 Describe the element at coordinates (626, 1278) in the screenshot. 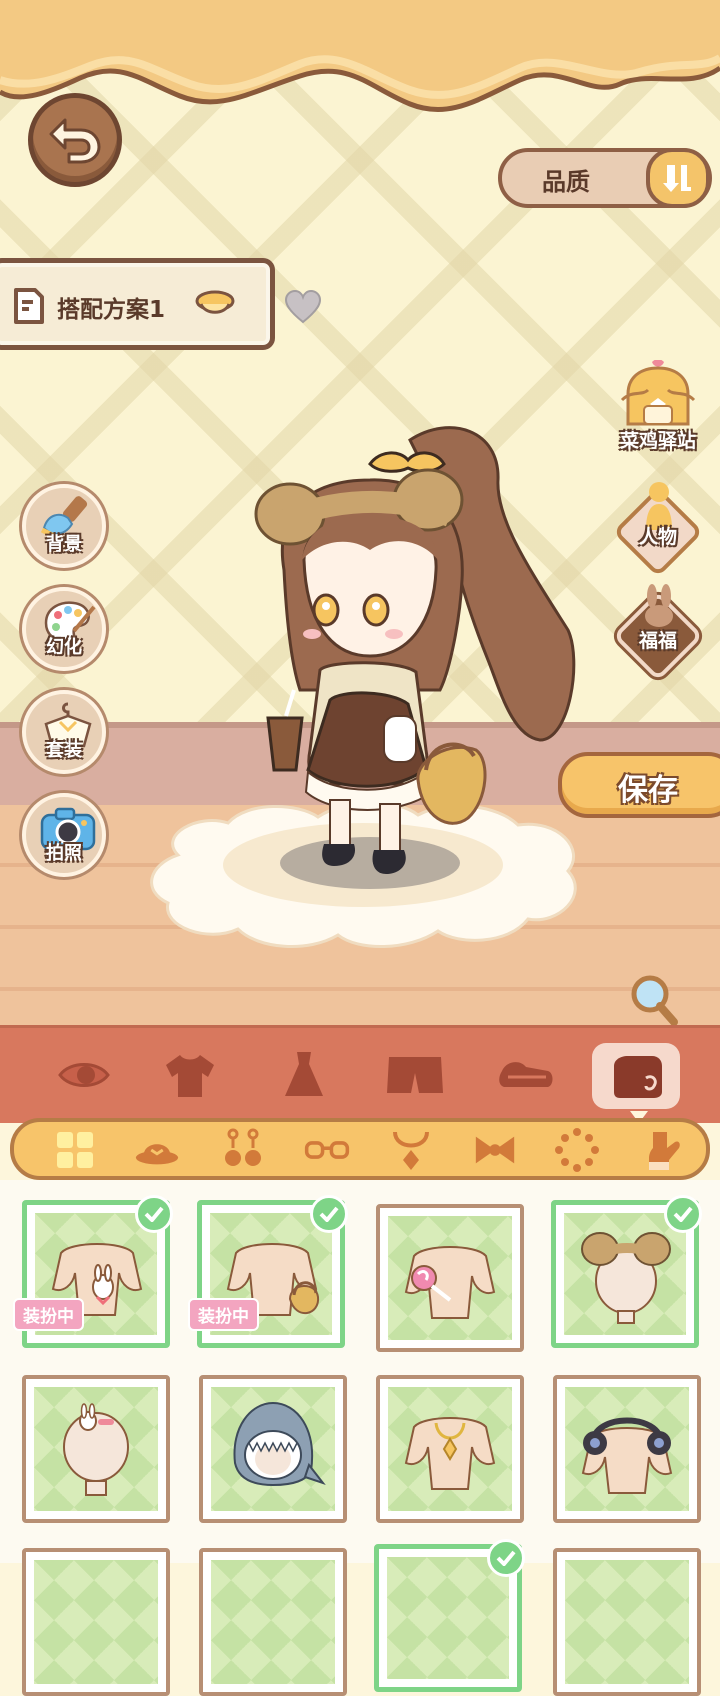

I see `bear-ear-hair-item` at that location.